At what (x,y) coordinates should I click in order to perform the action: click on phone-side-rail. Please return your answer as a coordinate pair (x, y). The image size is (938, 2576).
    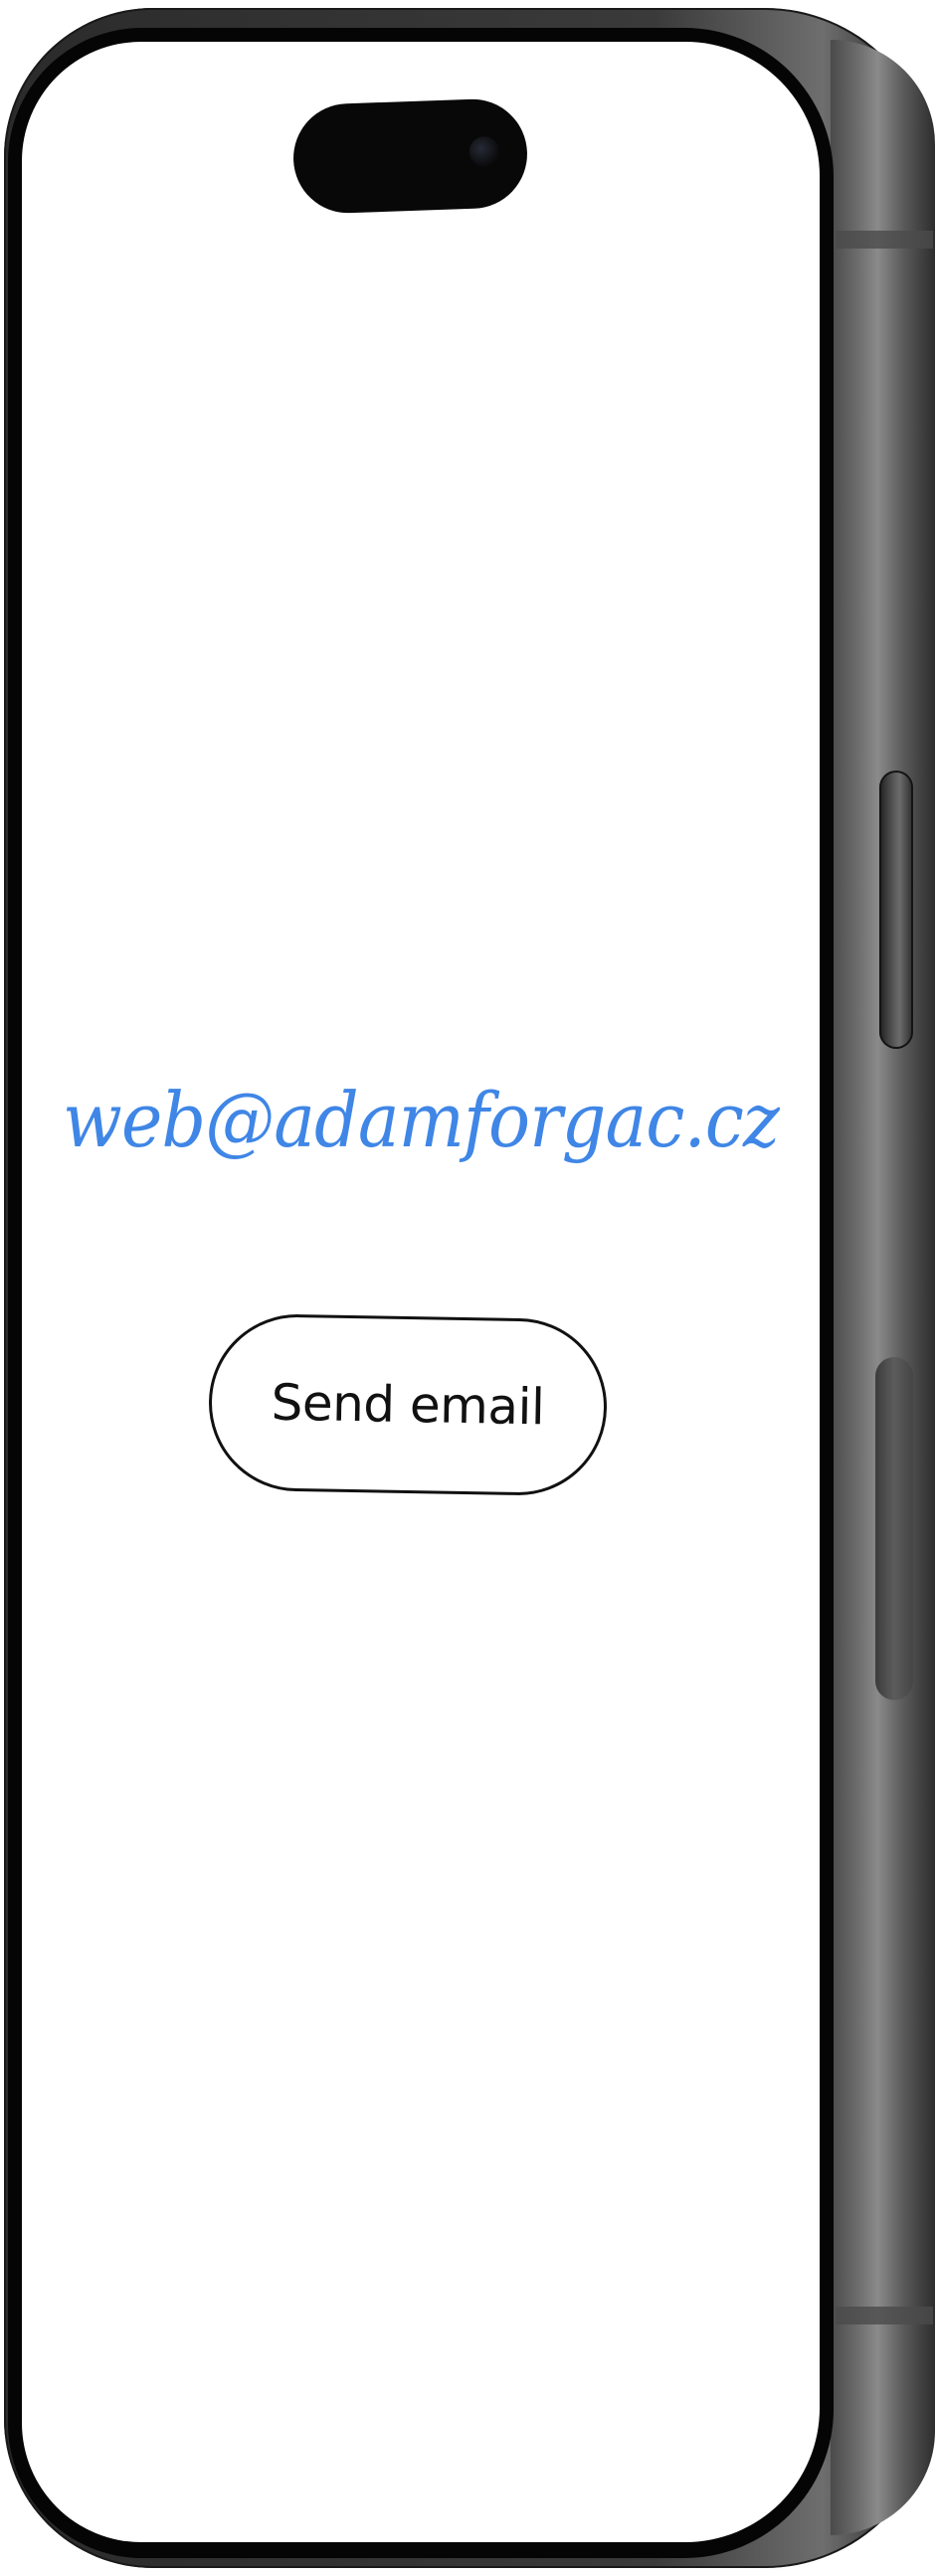
    Looking at the image, I should click on (883, 1287).